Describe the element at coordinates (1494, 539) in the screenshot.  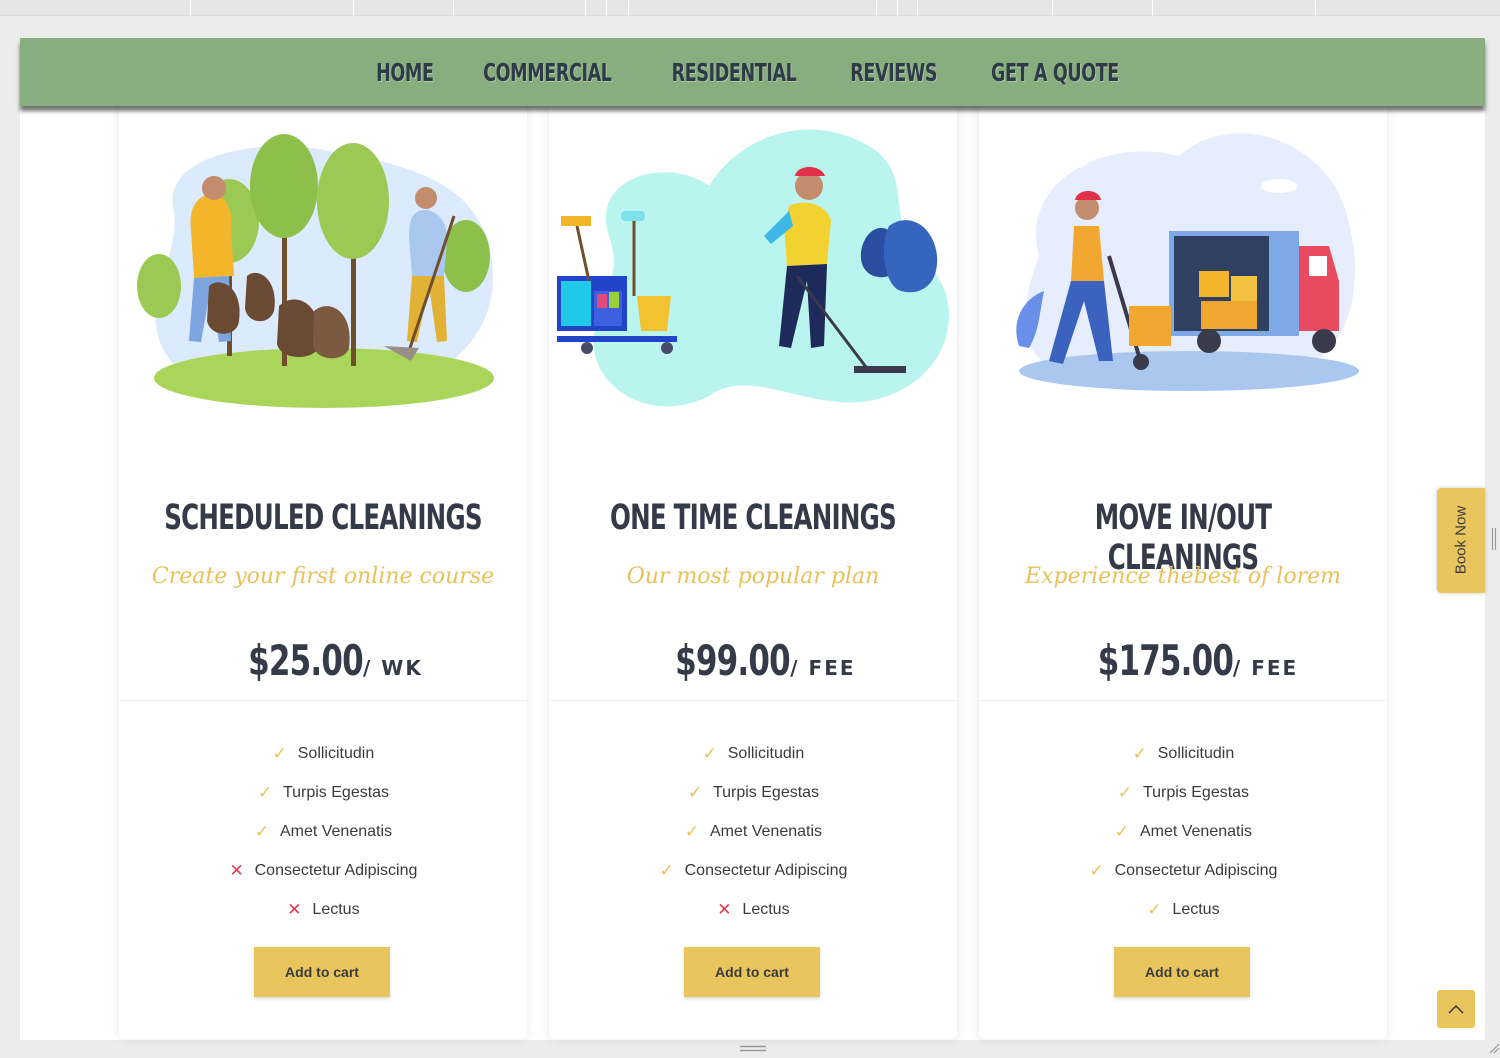
I see `side-resize-handle` at that location.